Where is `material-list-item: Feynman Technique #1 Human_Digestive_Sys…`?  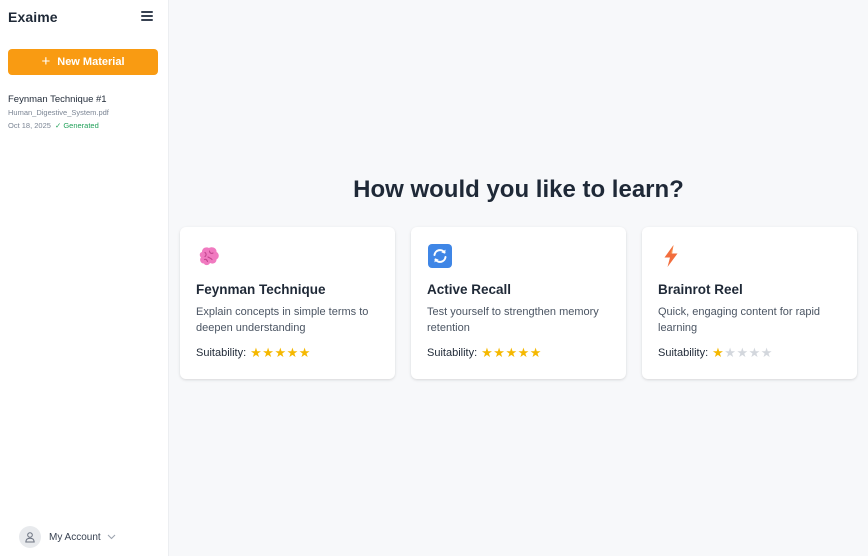 material-list-item: Feynman Technique #1 Human_Digestive_Sys… is located at coordinates (84, 112).